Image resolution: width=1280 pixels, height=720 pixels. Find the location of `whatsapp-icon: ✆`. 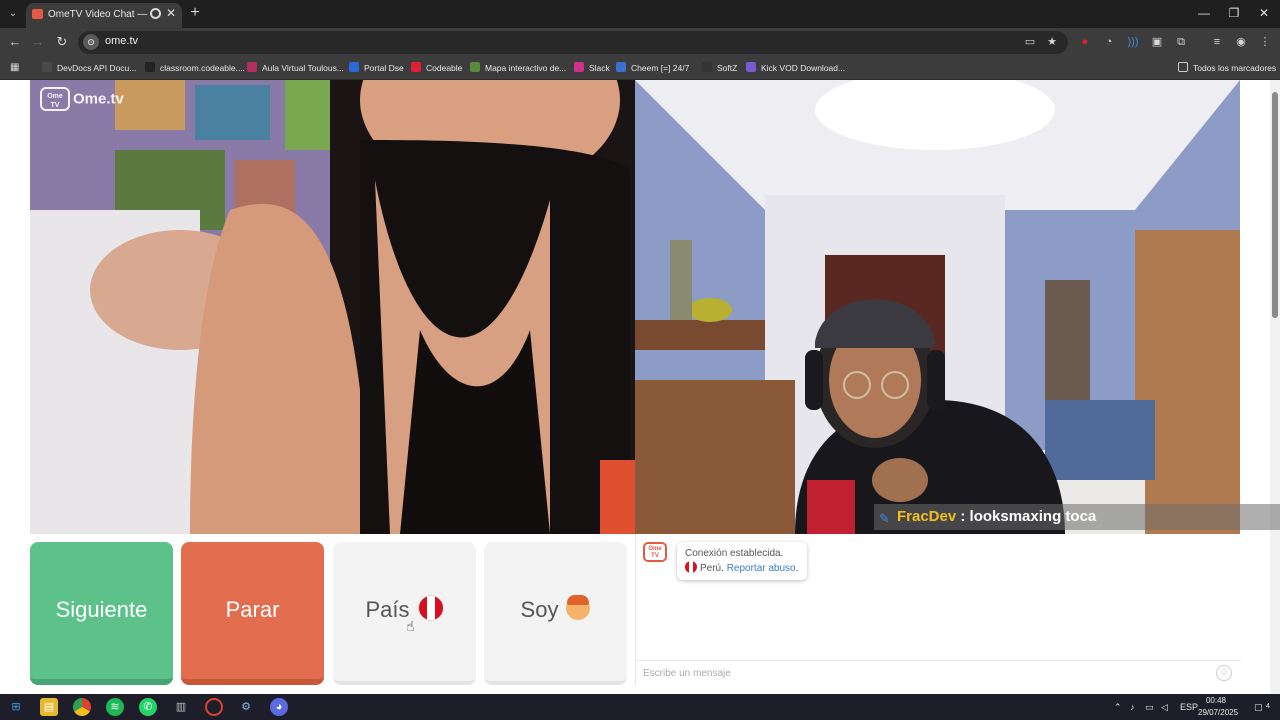

whatsapp-icon: ✆ is located at coordinates (148, 707).